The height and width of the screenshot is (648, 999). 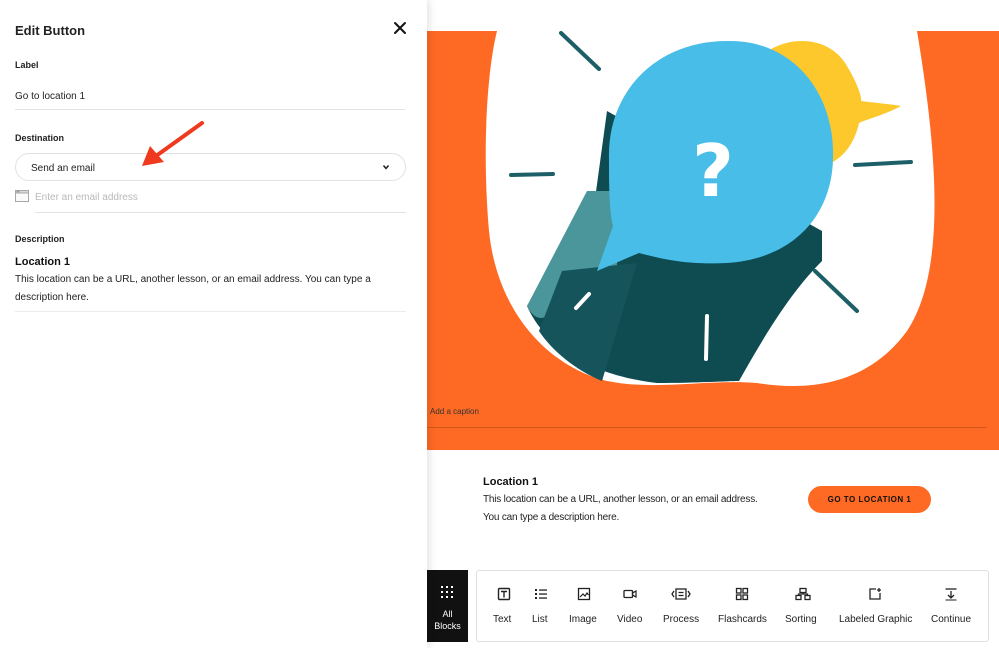 I want to click on panel-title: Edit Button, so click(x=50, y=30).